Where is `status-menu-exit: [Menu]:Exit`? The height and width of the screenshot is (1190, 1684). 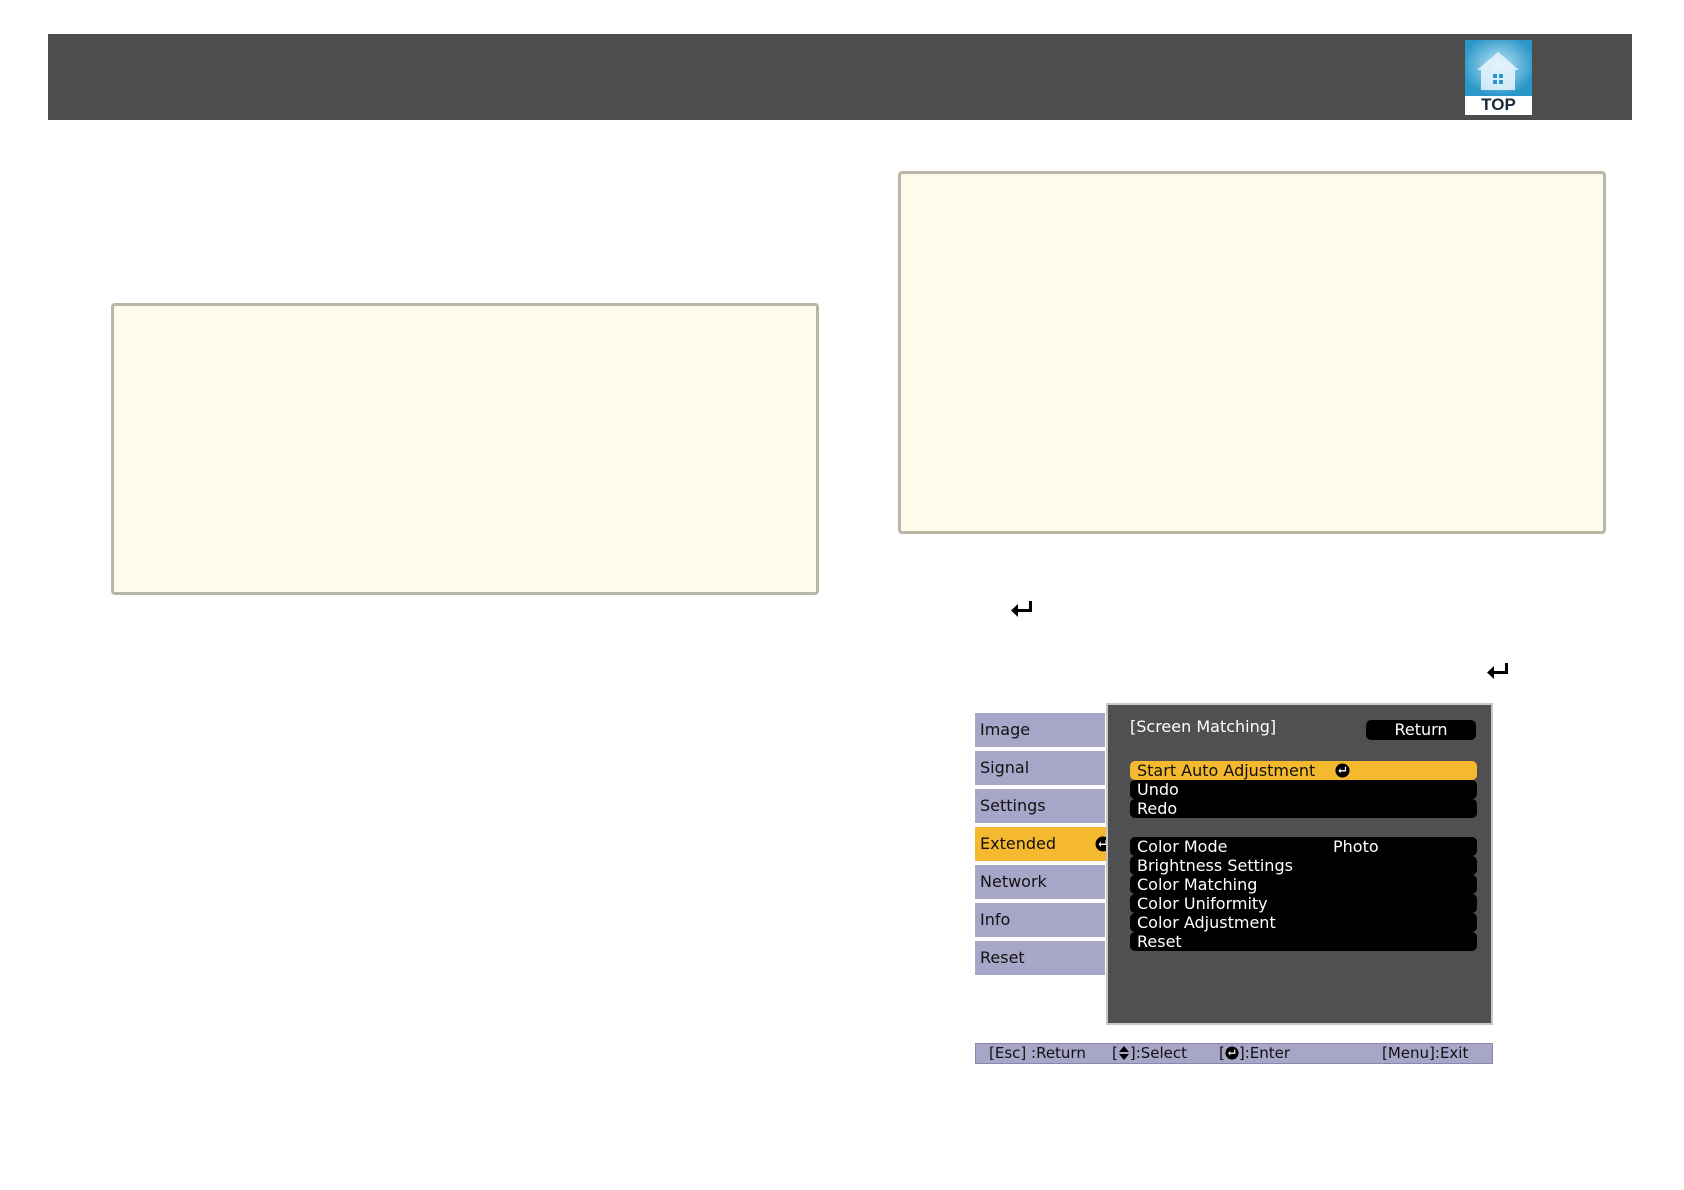
status-menu-exit: [Menu]:Exit is located at coordinates (1425, 1053).